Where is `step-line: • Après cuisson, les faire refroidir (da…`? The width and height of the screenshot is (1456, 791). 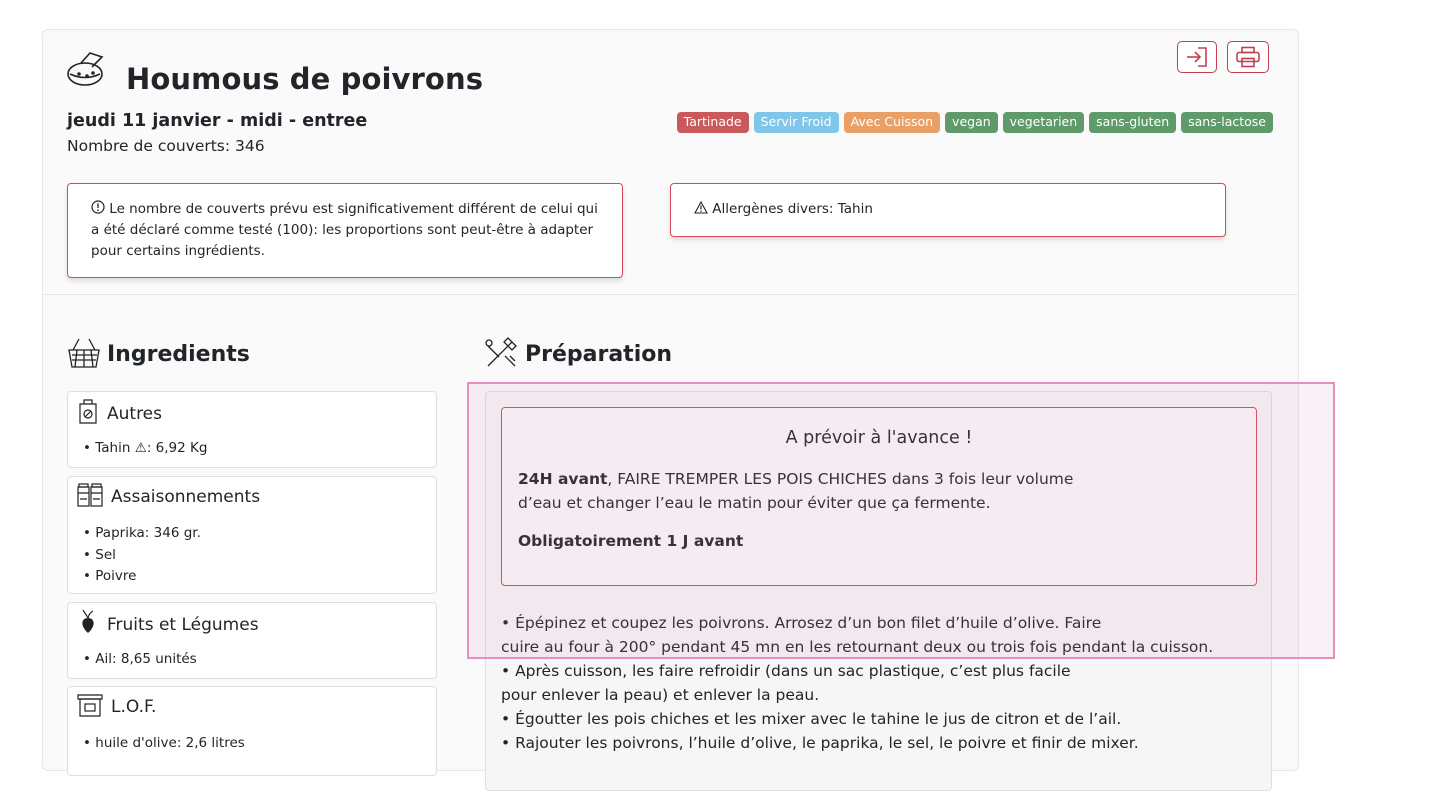
step-line: • Après cuisson, les faire refroidir (da… is located at coordinates (786, 671).